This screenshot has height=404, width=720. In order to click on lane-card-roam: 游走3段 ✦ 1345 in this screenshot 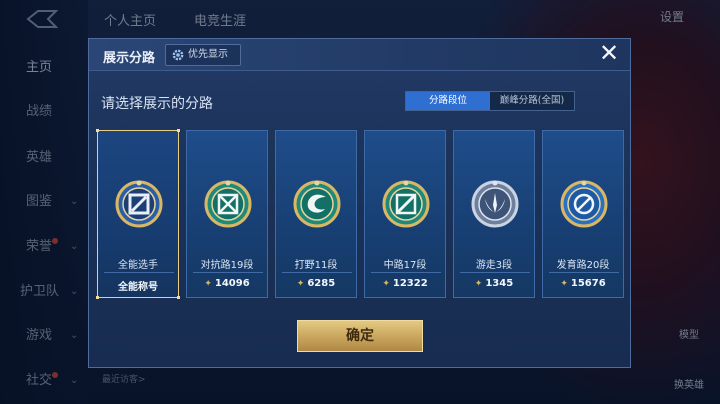, I will do `click(494, 214)`.